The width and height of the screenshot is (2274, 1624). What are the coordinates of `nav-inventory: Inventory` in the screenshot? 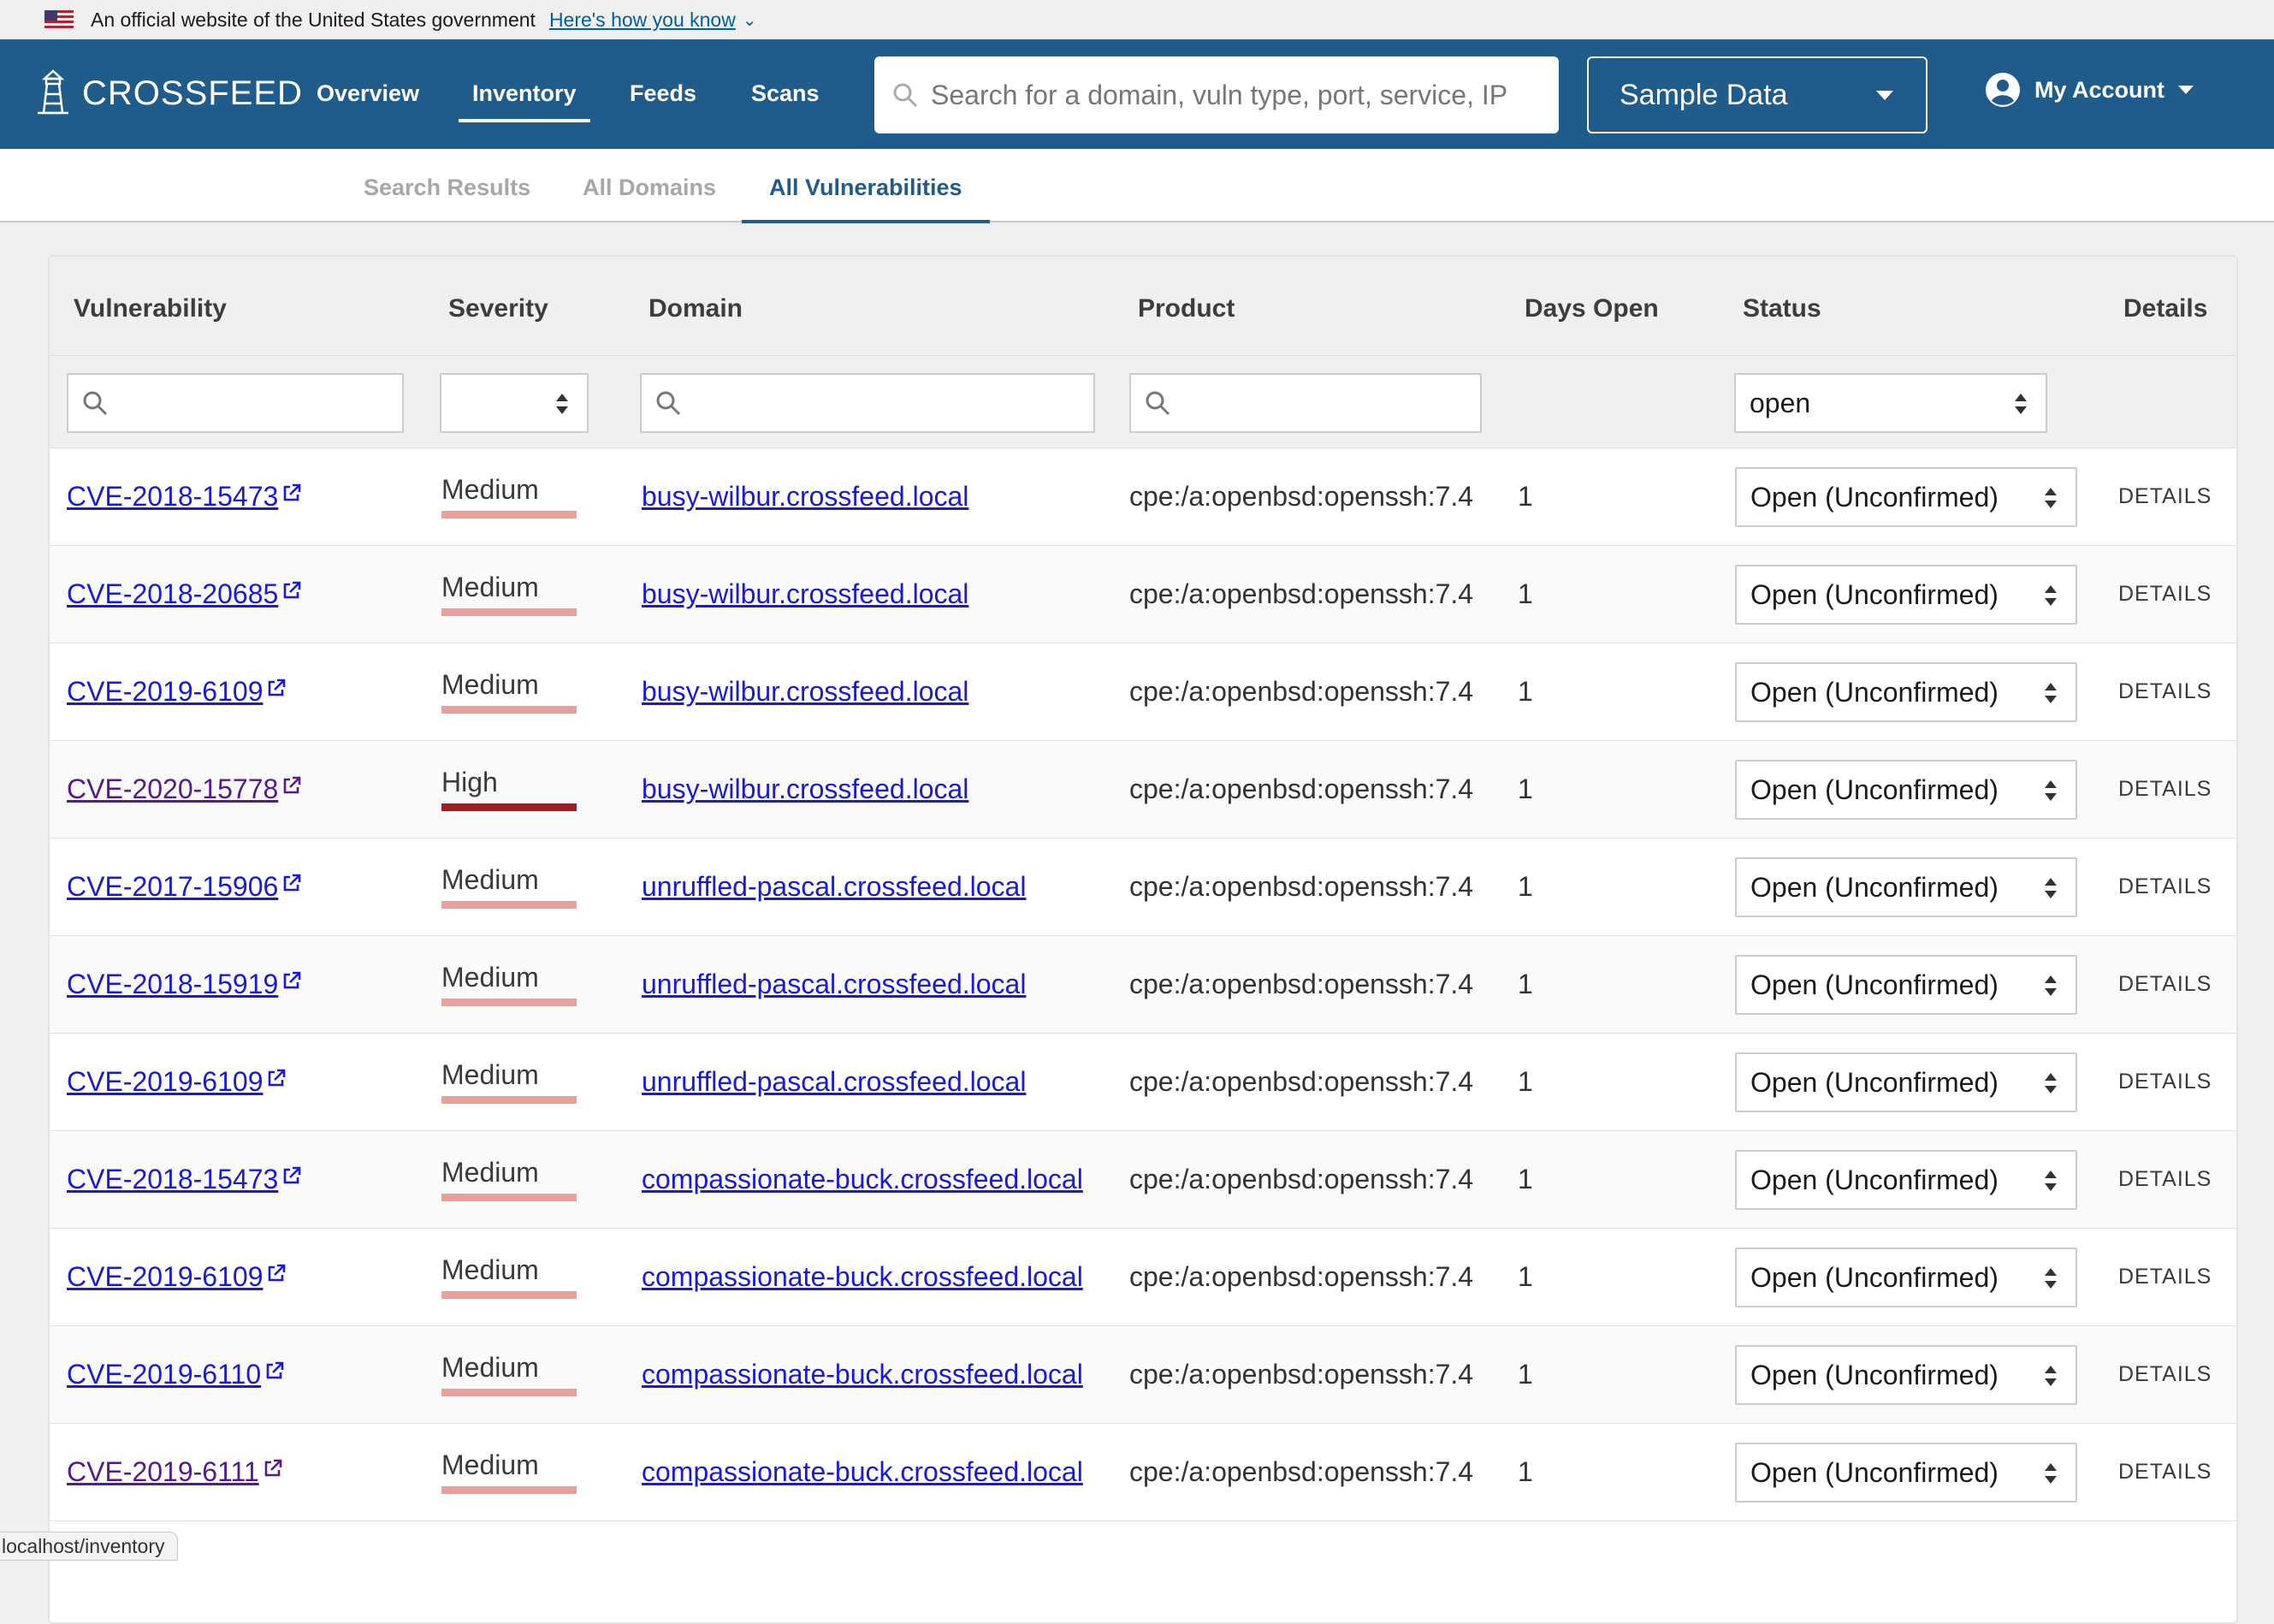 It's located at (524, 101).